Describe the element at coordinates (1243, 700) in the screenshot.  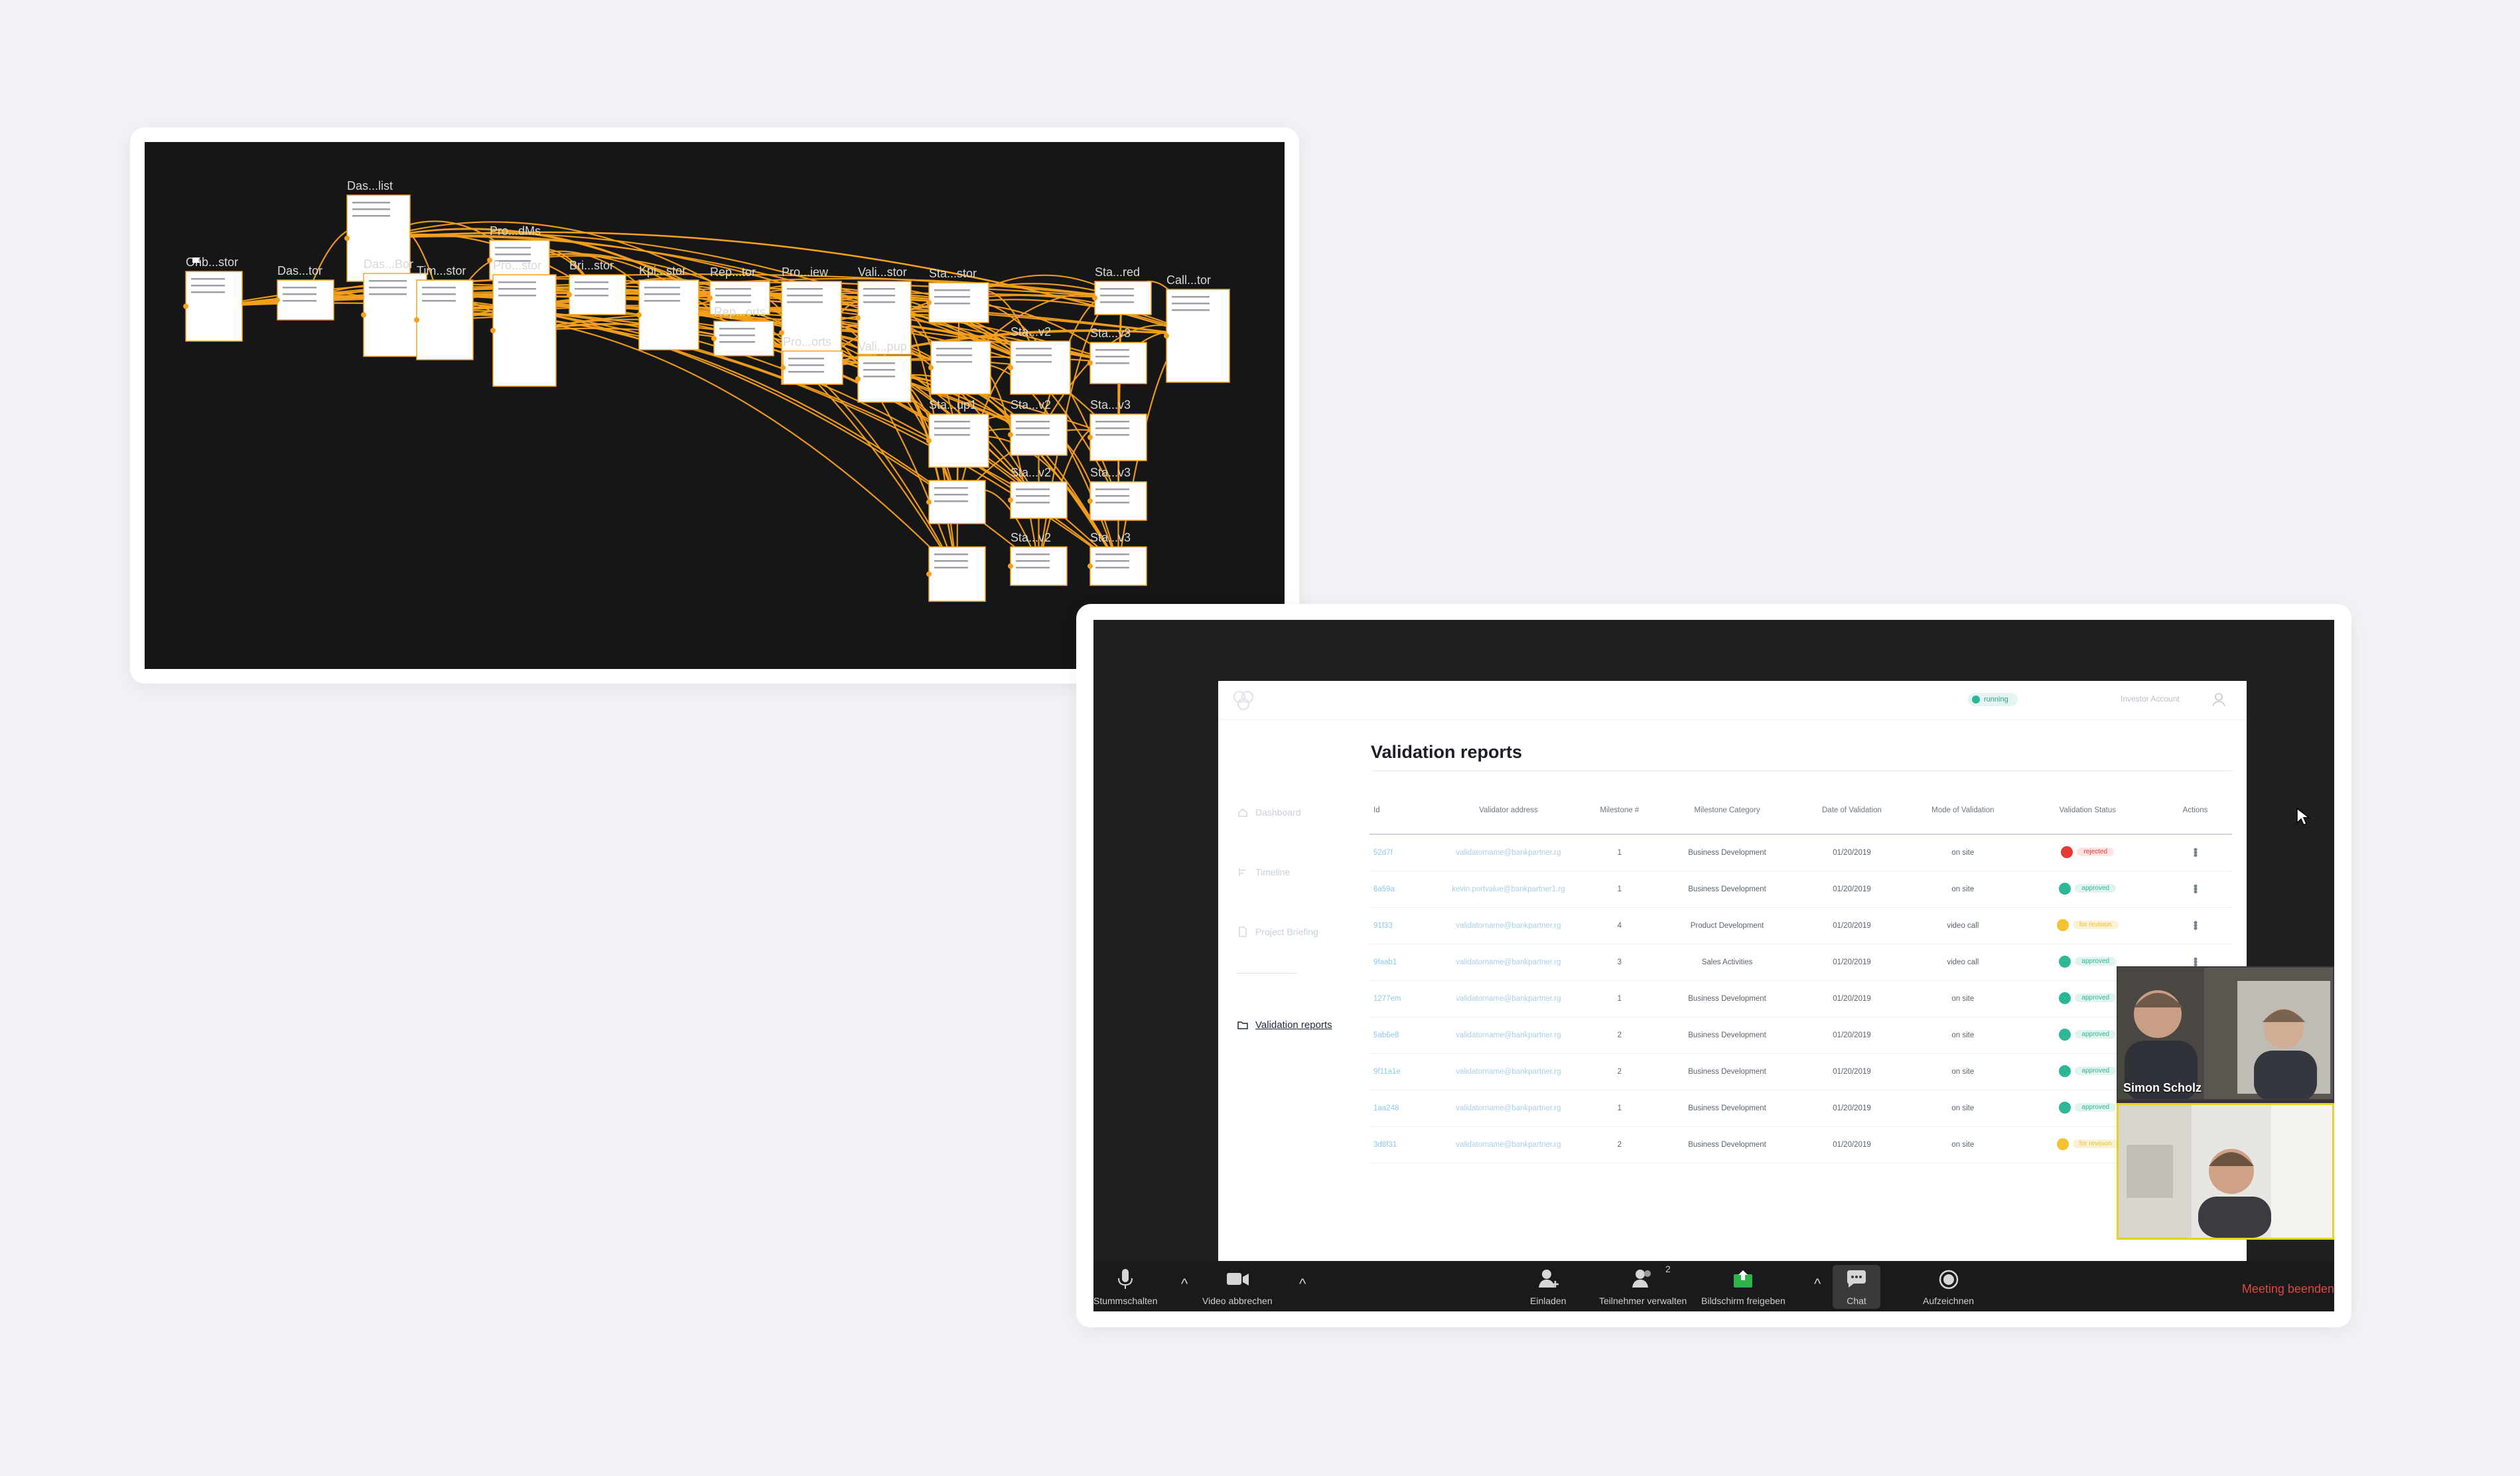
I see `app-logo-icon` at that location.